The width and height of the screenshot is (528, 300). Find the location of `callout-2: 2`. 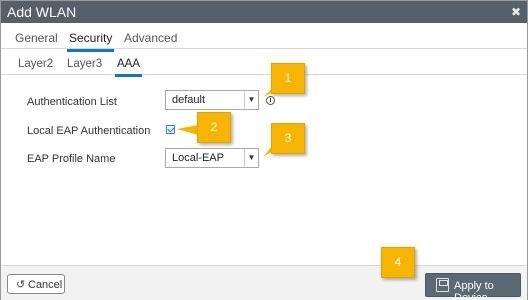

callout-2: 2 is located at coordinates (214, 127).